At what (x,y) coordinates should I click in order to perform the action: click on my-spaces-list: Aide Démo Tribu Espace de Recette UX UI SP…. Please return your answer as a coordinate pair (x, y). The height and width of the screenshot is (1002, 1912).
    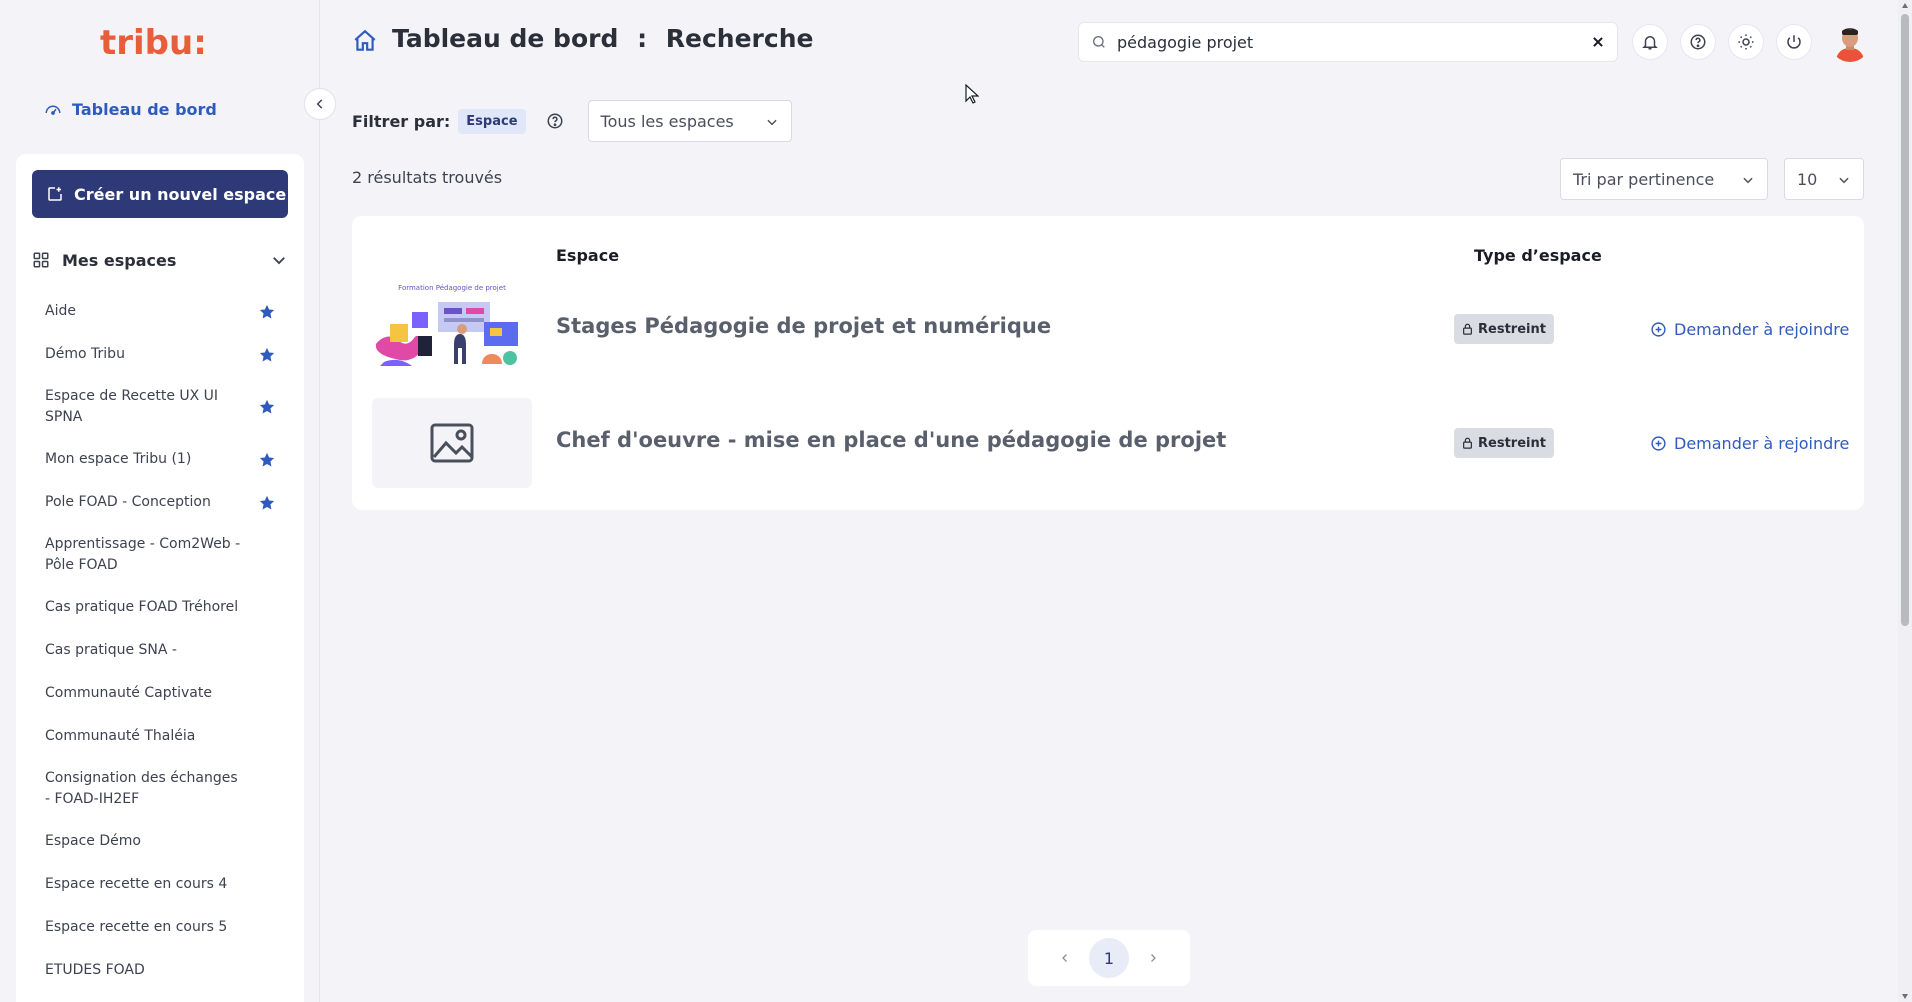
    Looking at the image, I should click on (160, 641).